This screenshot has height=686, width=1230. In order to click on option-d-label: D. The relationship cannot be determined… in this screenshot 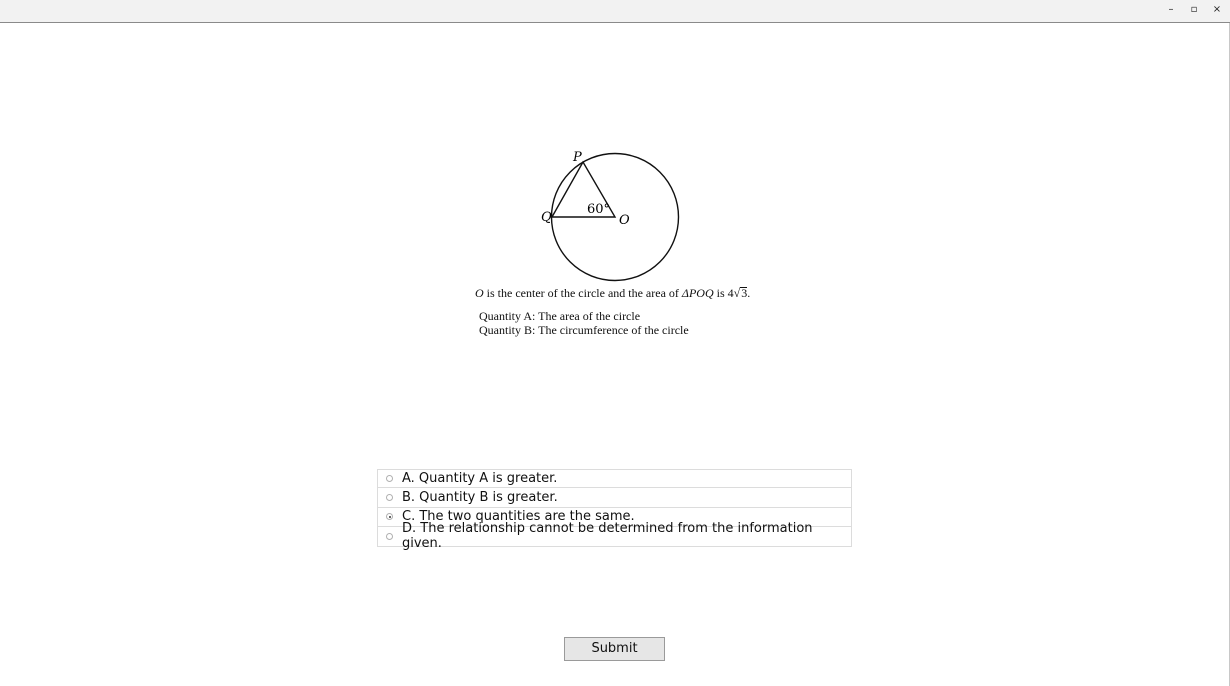, I will do `click(607, 536)`.